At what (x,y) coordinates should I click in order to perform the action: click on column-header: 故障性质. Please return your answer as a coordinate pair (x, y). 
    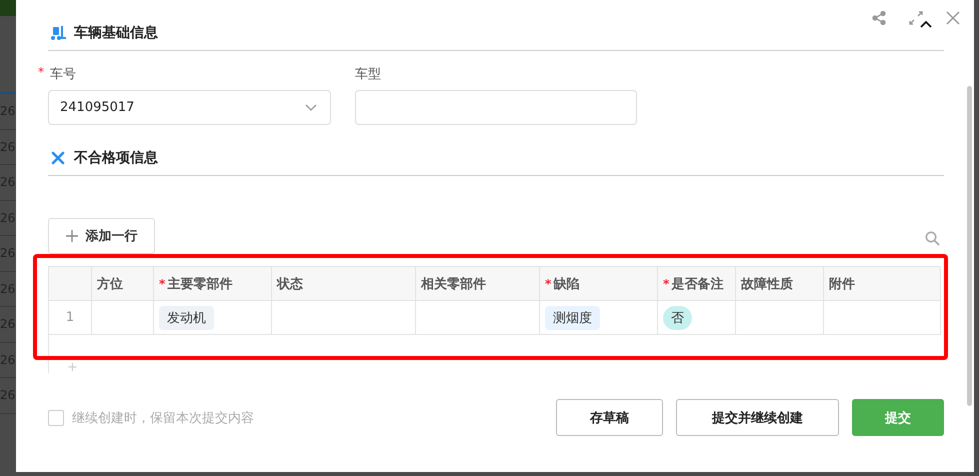
    Looking at the image, I should click on (780, 284).